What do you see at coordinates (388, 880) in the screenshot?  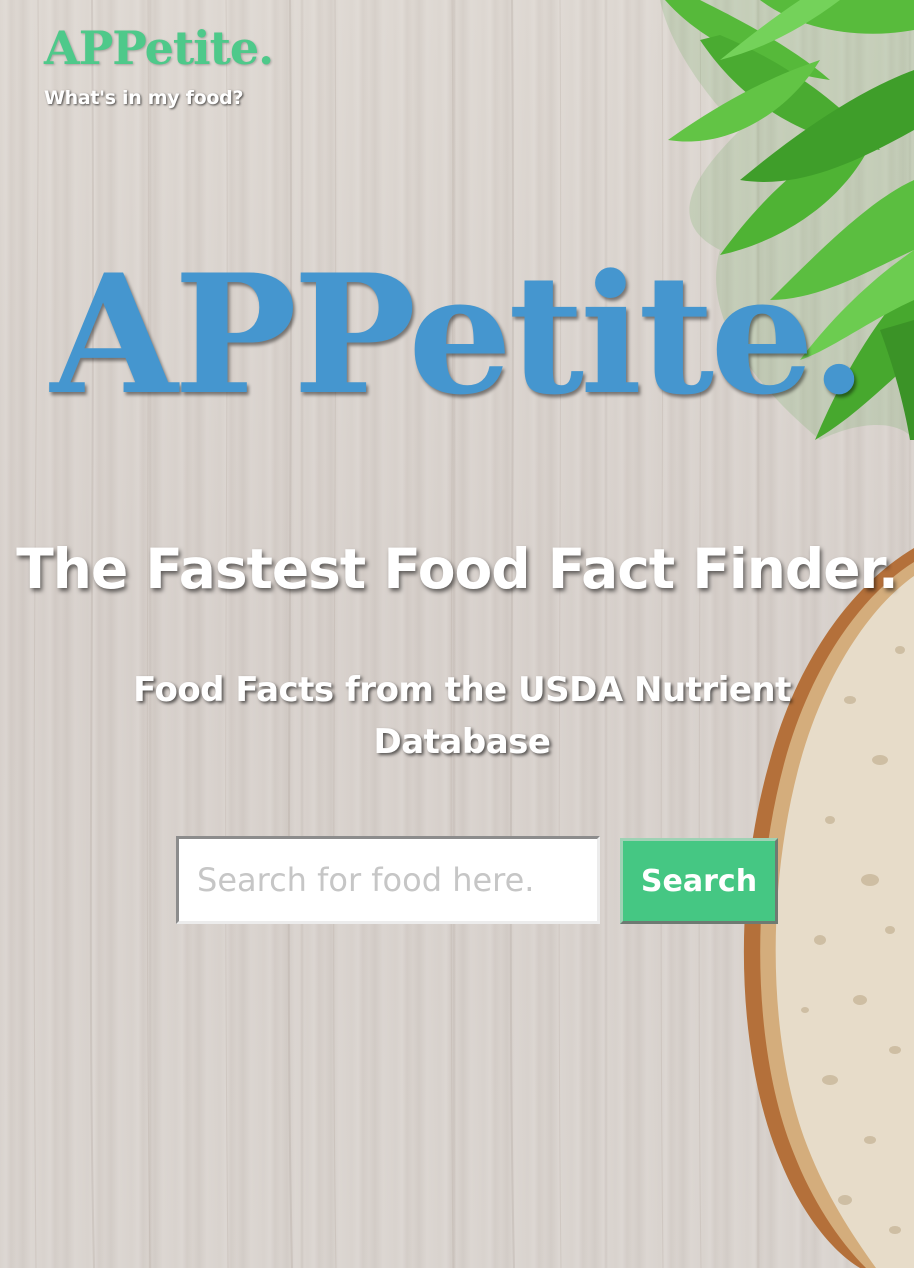 I see `search-input` at bounding box center [388, 880].